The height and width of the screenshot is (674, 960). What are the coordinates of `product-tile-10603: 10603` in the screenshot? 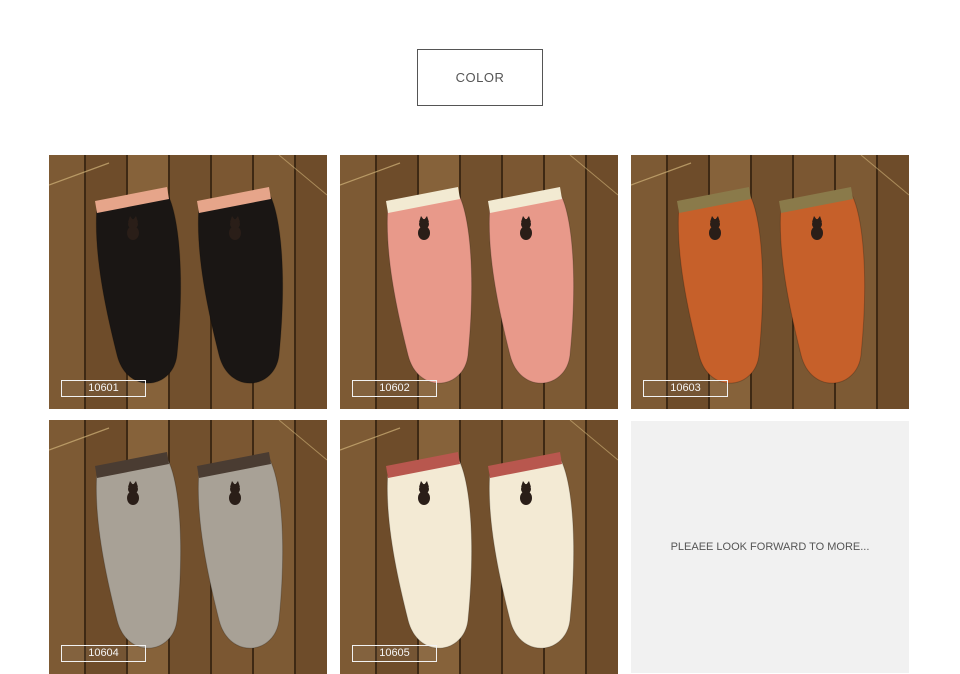 It's located at (770, 282).